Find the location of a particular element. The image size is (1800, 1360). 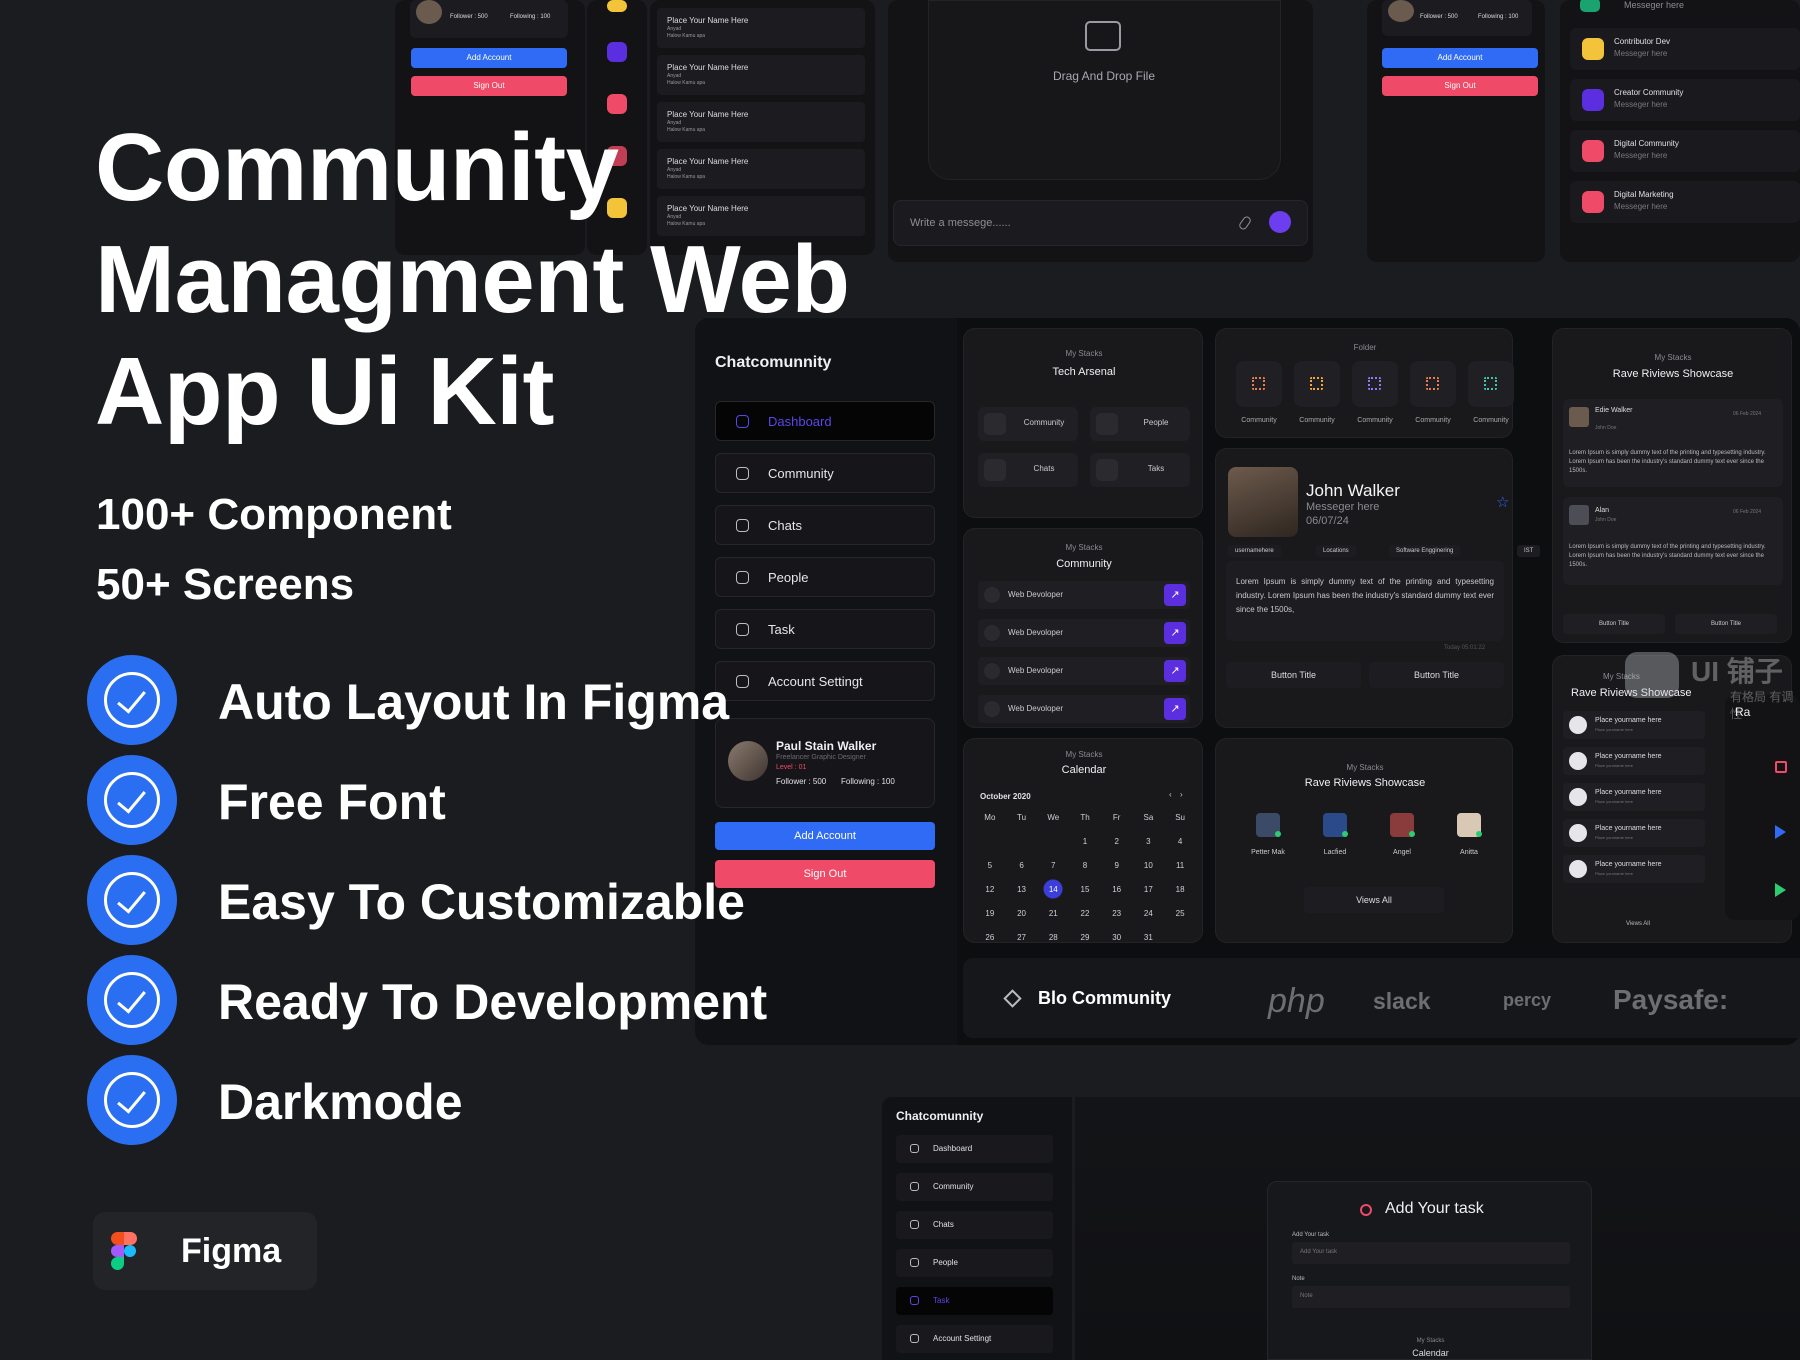

sidebar-item-task: Task is located at coordinates (825, 629).